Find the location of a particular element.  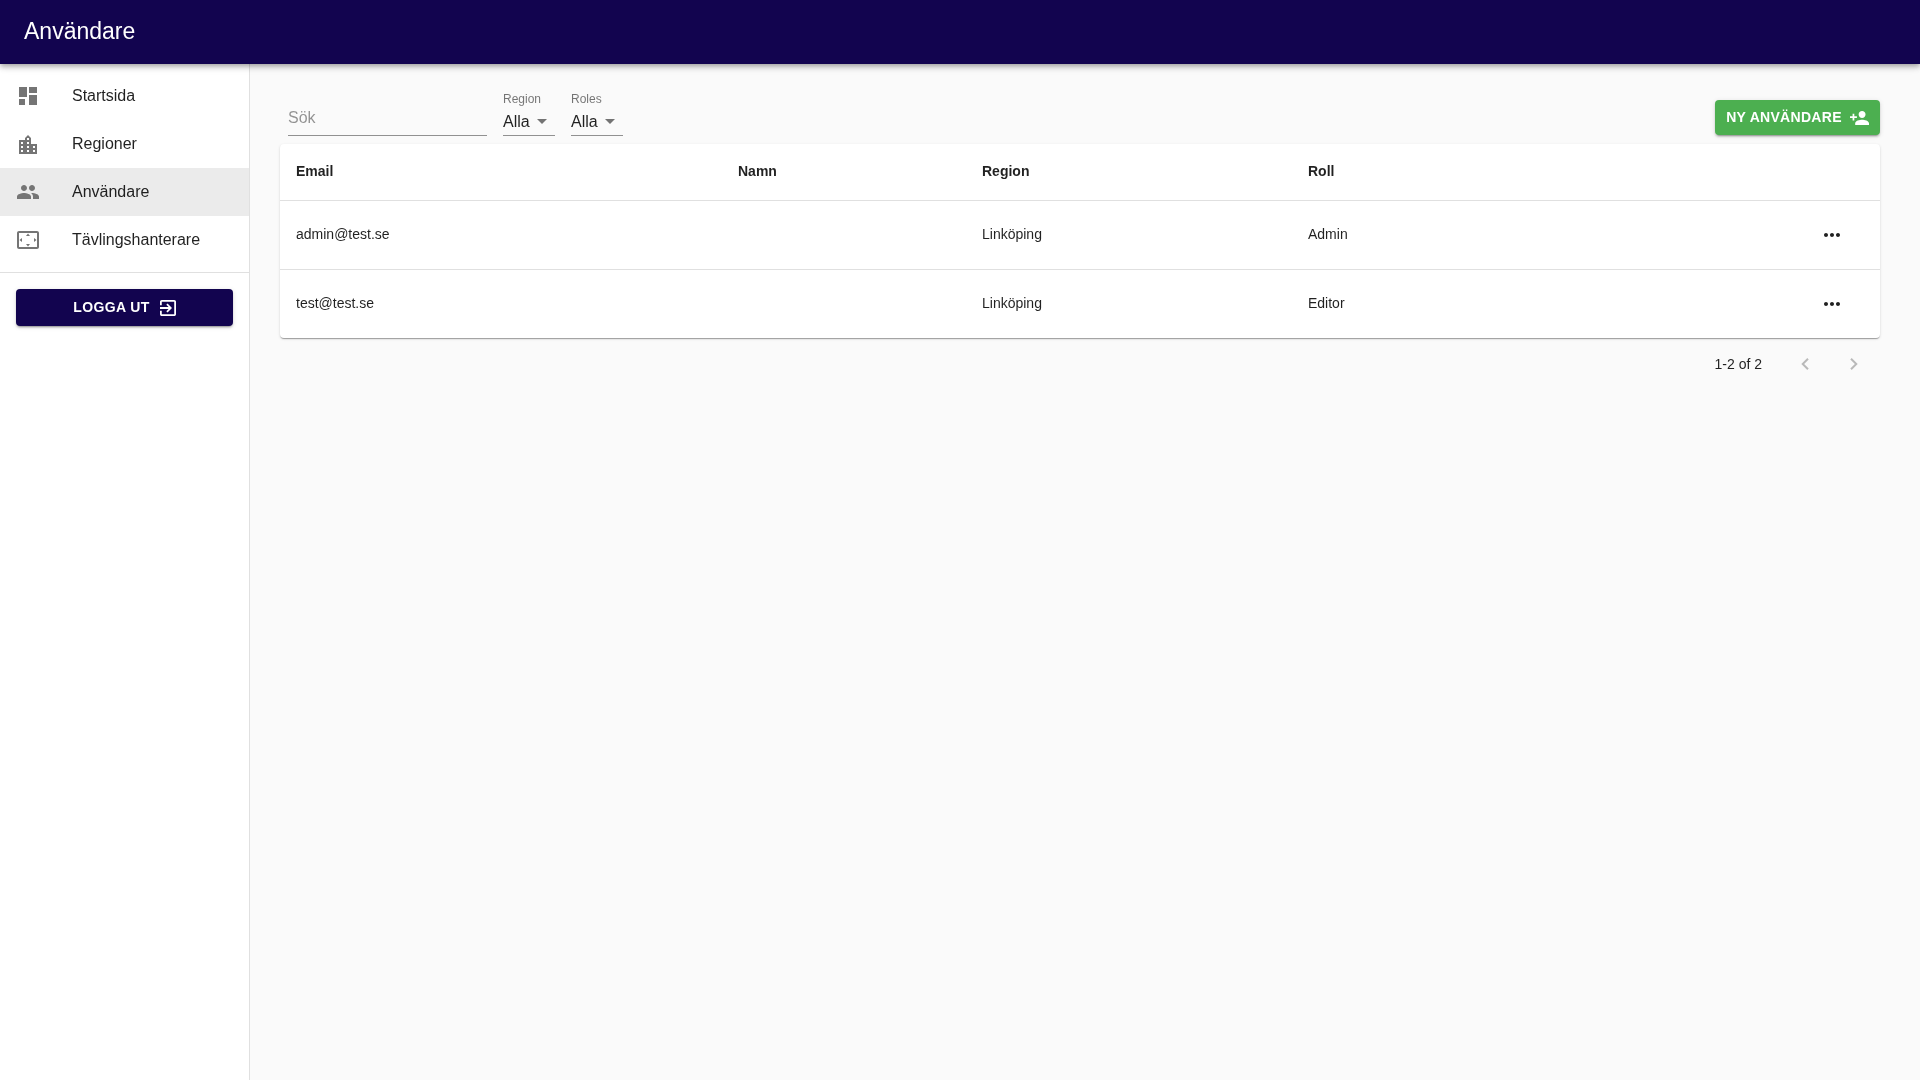

people-icon is located at coordinates (28, 192).